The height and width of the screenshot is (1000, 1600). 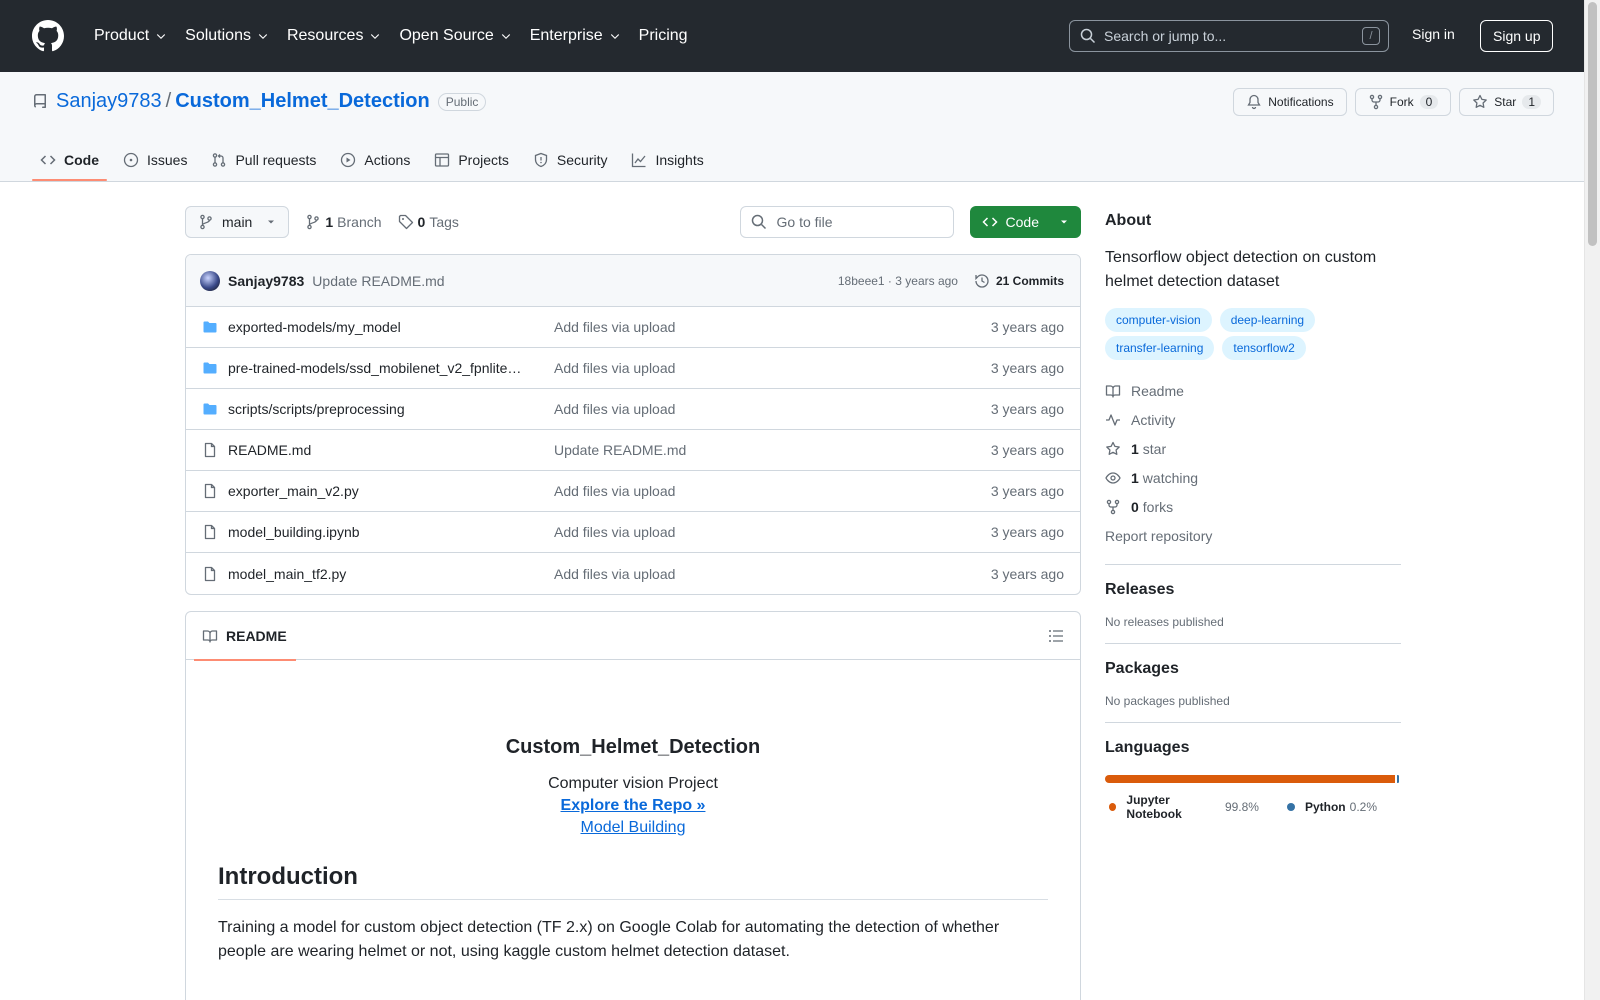 I want to click on file-name-link: model_building.ipynb, so click(x=387, y=532).